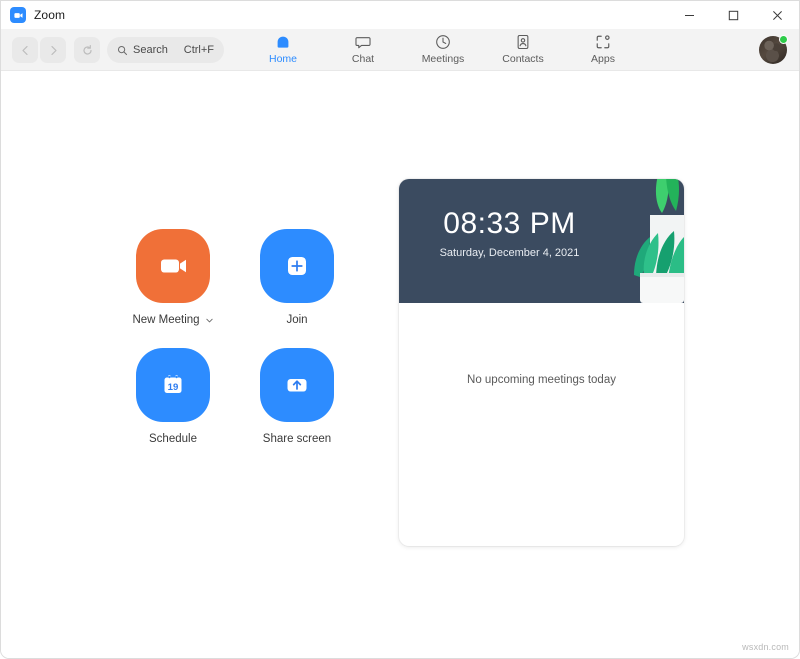  Describe the element at coordinates (603, 59) in the screenshot. I see `tab-apps-label: Apps` at that location.